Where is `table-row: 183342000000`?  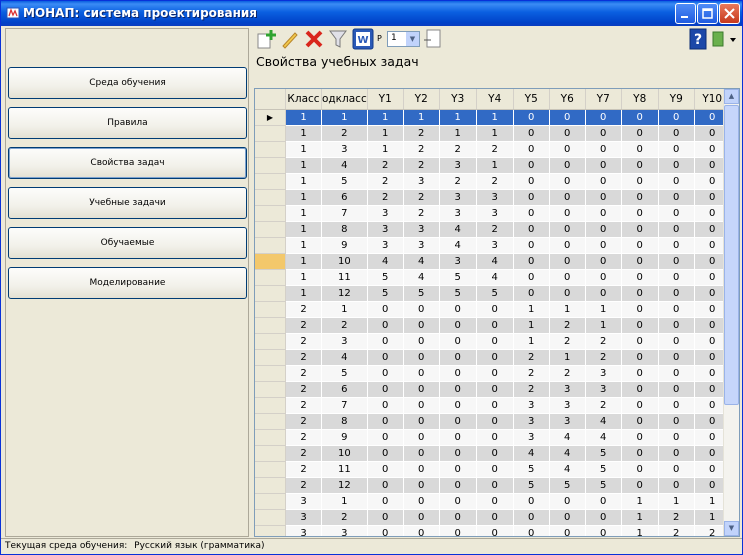
table-row: 183342000000 is located at coordinates (493, 229).